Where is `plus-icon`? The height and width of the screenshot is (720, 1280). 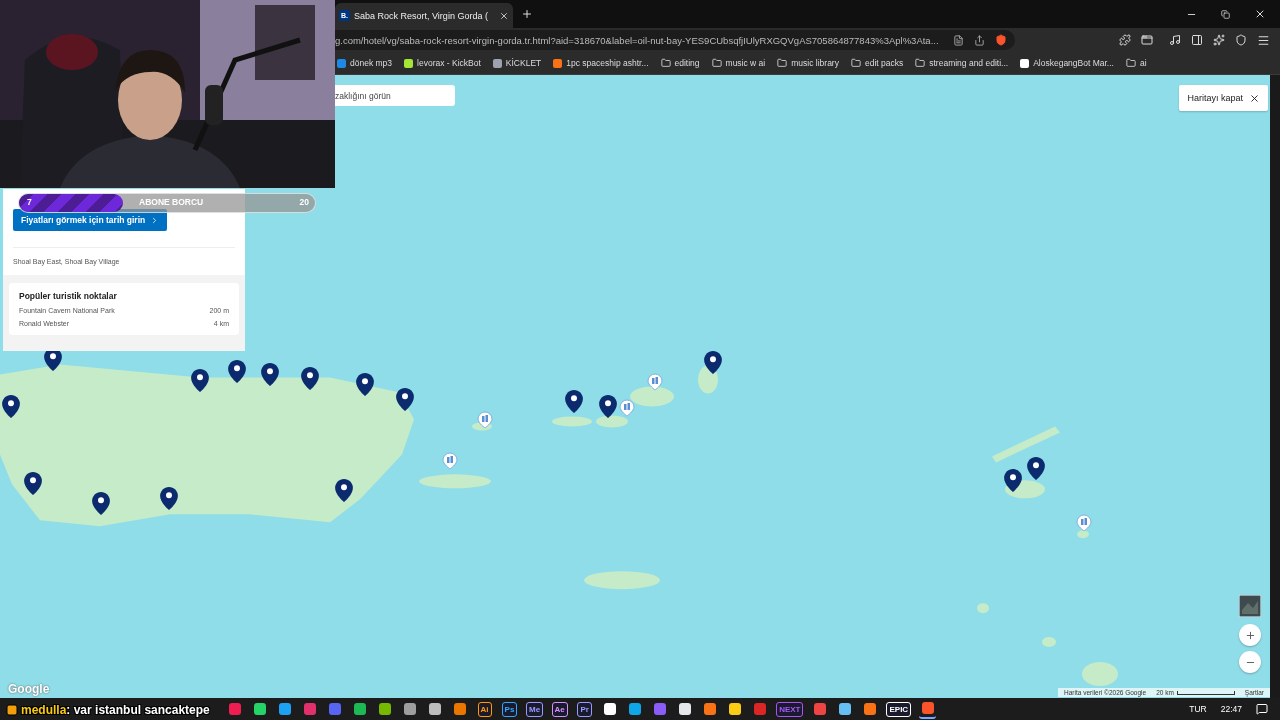
plus-icon is located at coordinates (1250, 635).